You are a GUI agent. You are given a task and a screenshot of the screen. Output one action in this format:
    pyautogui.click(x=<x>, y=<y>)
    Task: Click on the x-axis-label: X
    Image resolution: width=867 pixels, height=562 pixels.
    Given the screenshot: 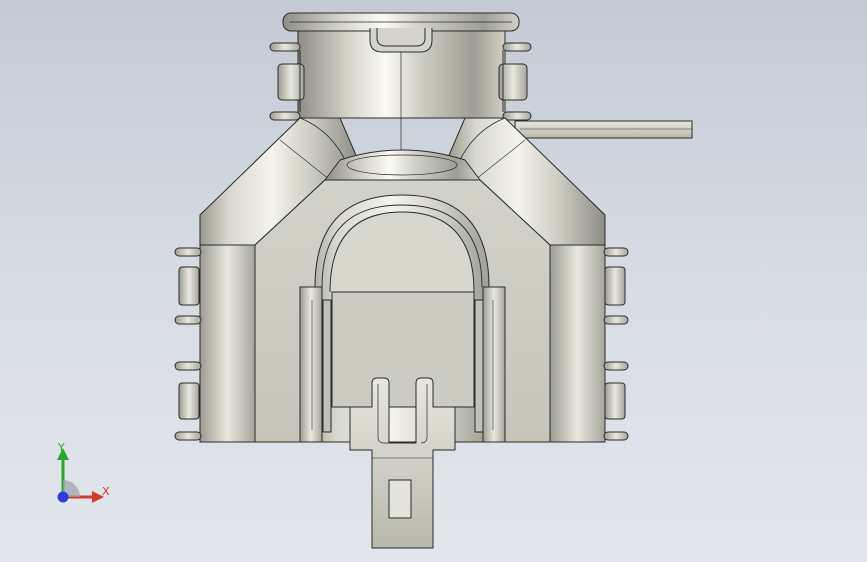 What is the action you would take?
    pyautogui.click(x=106, y=491)
    